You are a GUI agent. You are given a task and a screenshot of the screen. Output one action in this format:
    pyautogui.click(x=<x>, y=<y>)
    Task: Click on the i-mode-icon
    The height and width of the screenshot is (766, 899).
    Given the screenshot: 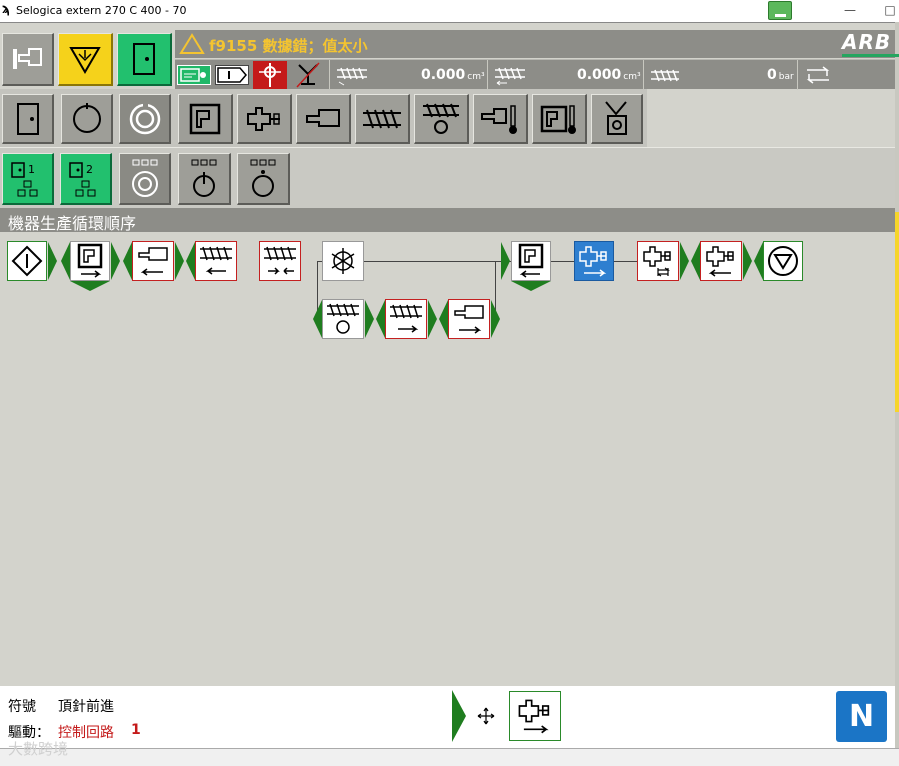 What is the action you would take?
    pyautogui.click(x=232, y=75)
    